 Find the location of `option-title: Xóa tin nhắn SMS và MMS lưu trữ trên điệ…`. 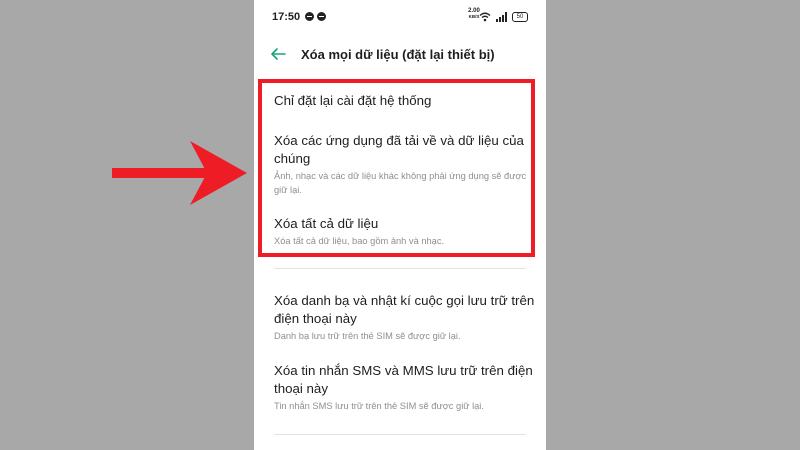

option-title: Xóa tin nhắn SMS và MMS lưu trữ trên điệ… is located at coordinates (403, 379).